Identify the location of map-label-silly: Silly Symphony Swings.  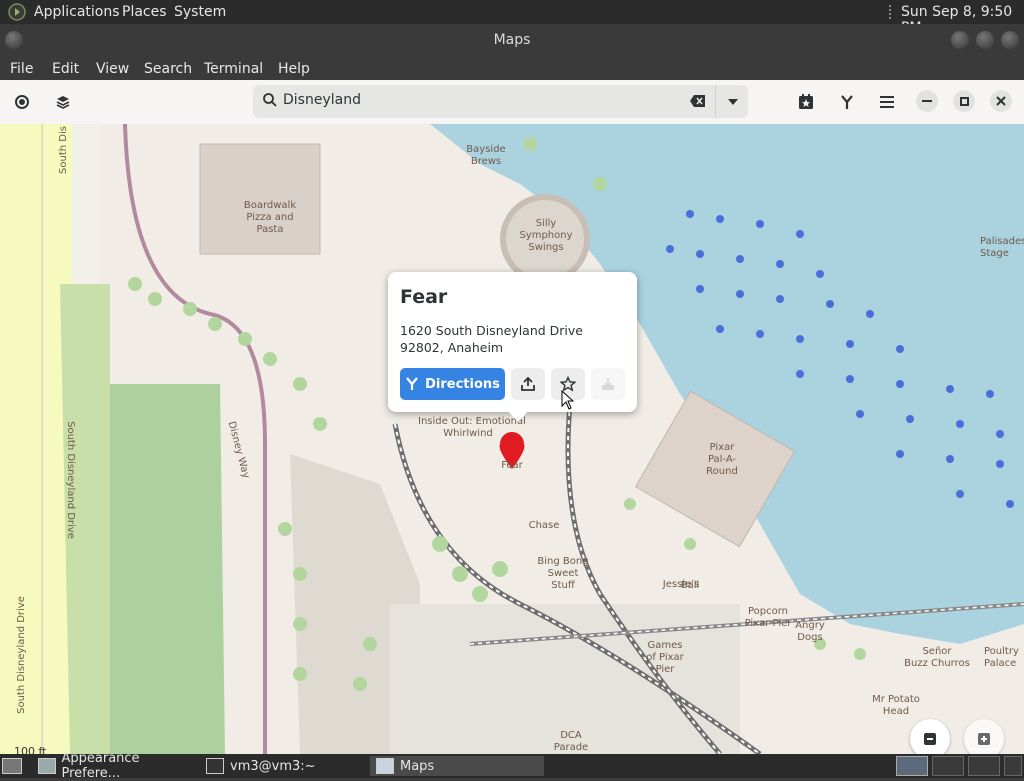
(546, 235).